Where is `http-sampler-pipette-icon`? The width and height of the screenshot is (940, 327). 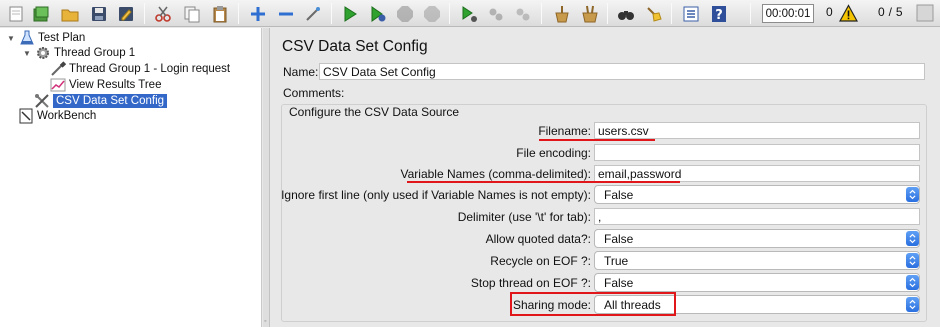 http-sampler-pipette-icon is located at coordinates (58, 69).